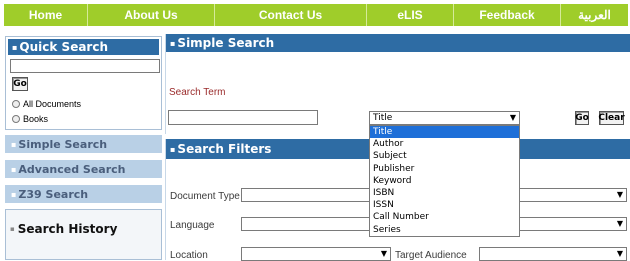 The image size is (630, 261). I want to click on dropdown-option-call-number: Call Number, so click(444, 217).